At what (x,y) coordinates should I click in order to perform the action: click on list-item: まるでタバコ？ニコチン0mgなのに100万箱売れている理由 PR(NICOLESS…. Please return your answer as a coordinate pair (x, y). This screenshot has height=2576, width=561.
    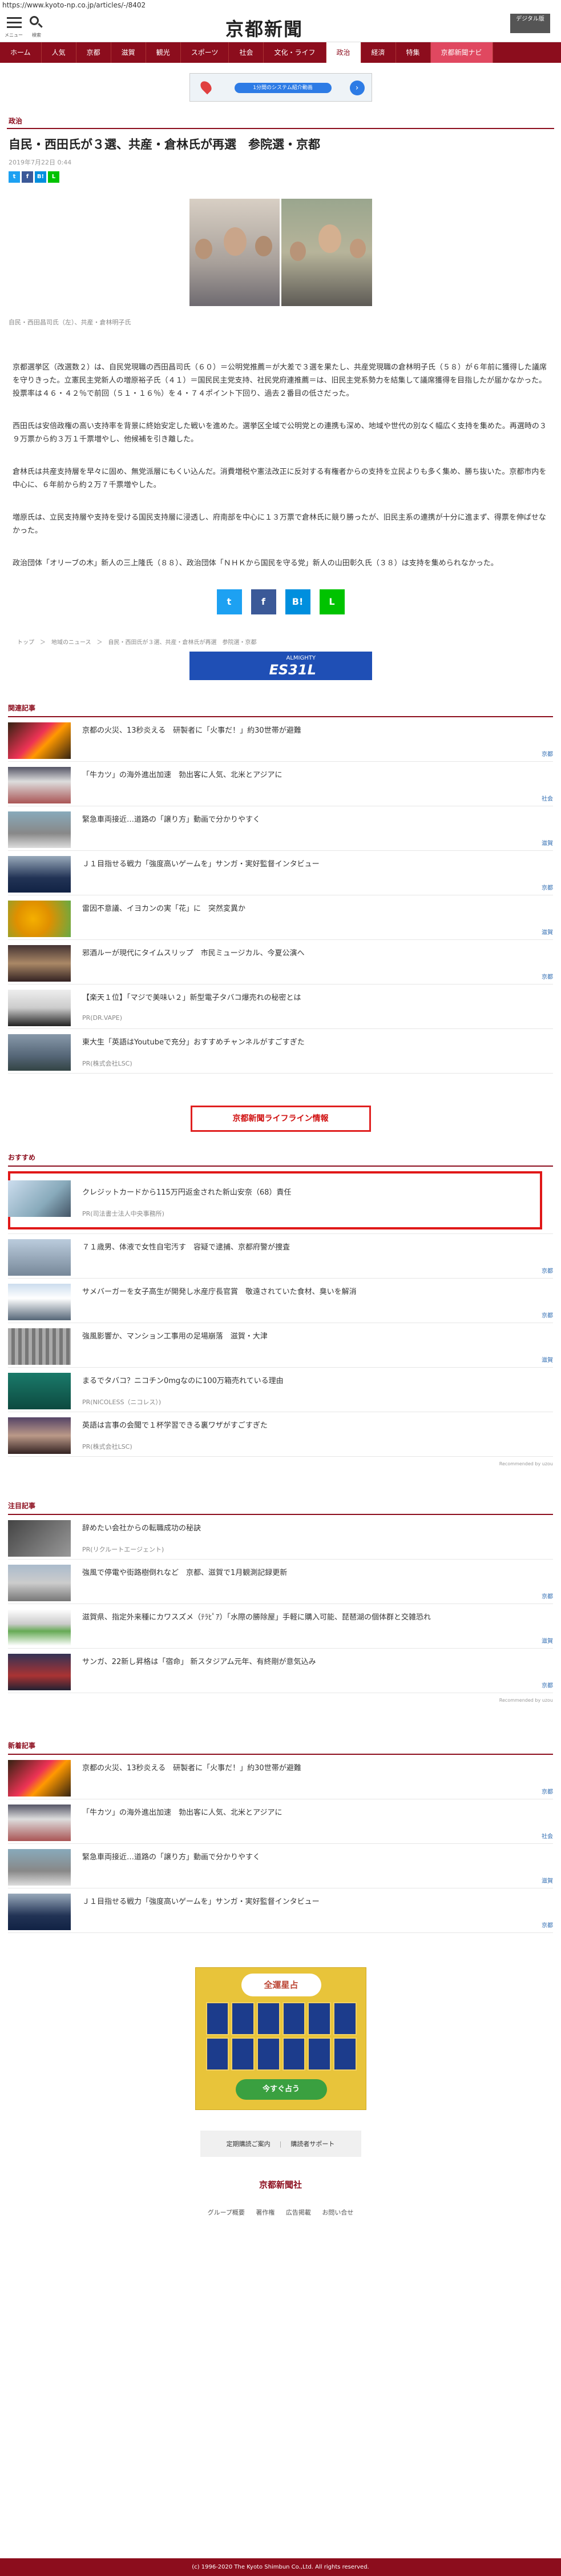
    Looking at the image, I should click on (280, 1390).